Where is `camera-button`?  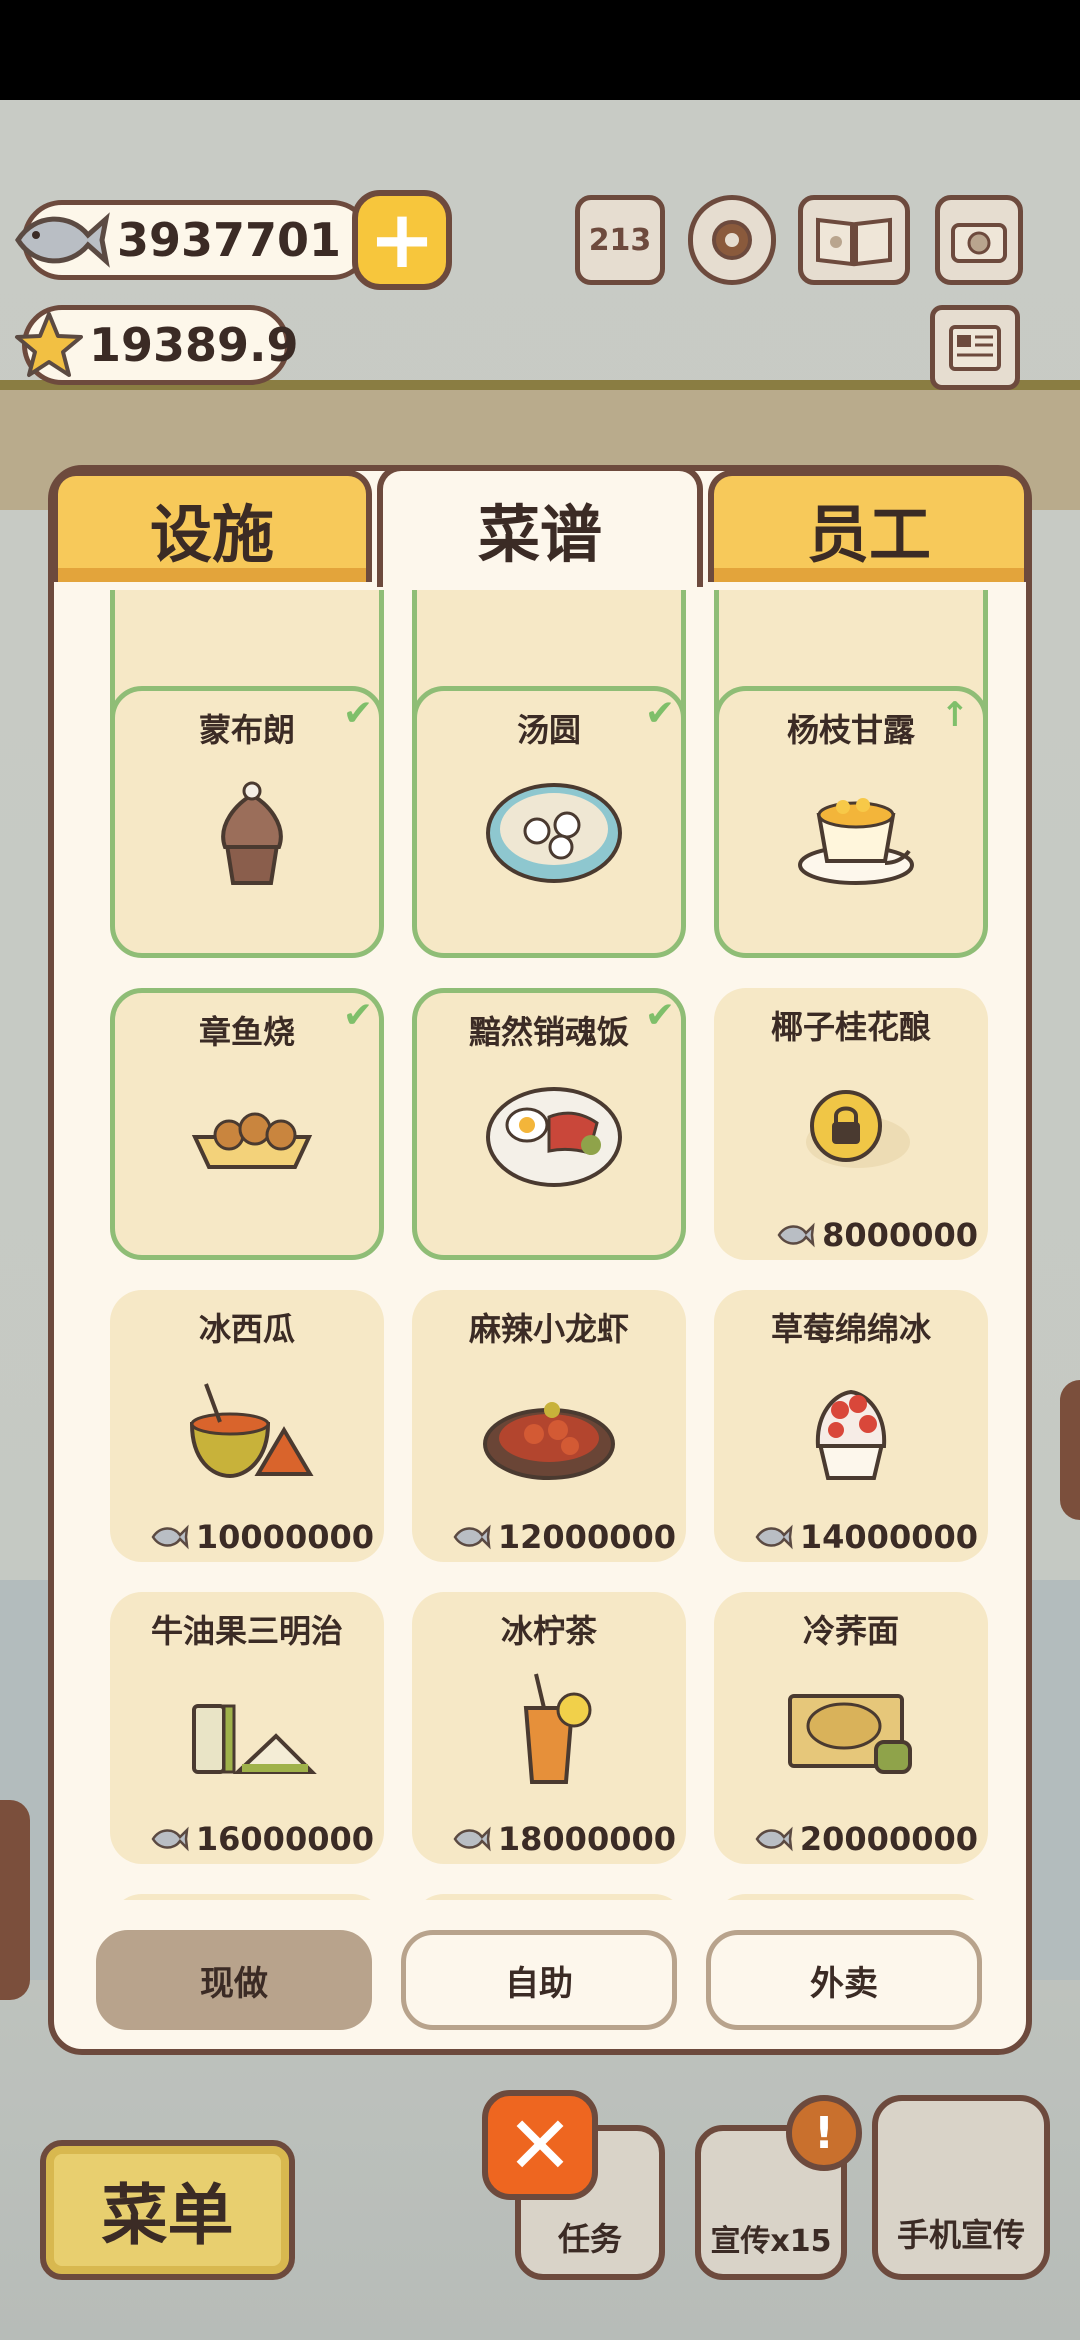 camera-button is located at coordinates (979, 240).